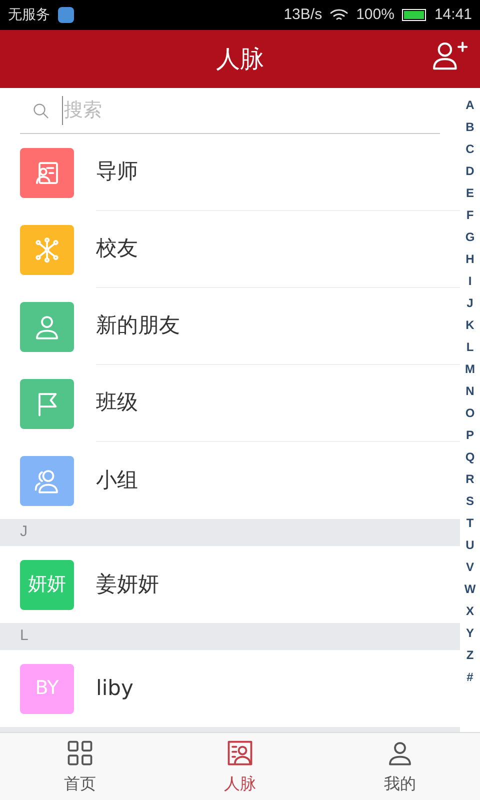 Image resolution: width=480 pixels, height=800 pixels. I want to click on section-header: J, so click(230, 532).